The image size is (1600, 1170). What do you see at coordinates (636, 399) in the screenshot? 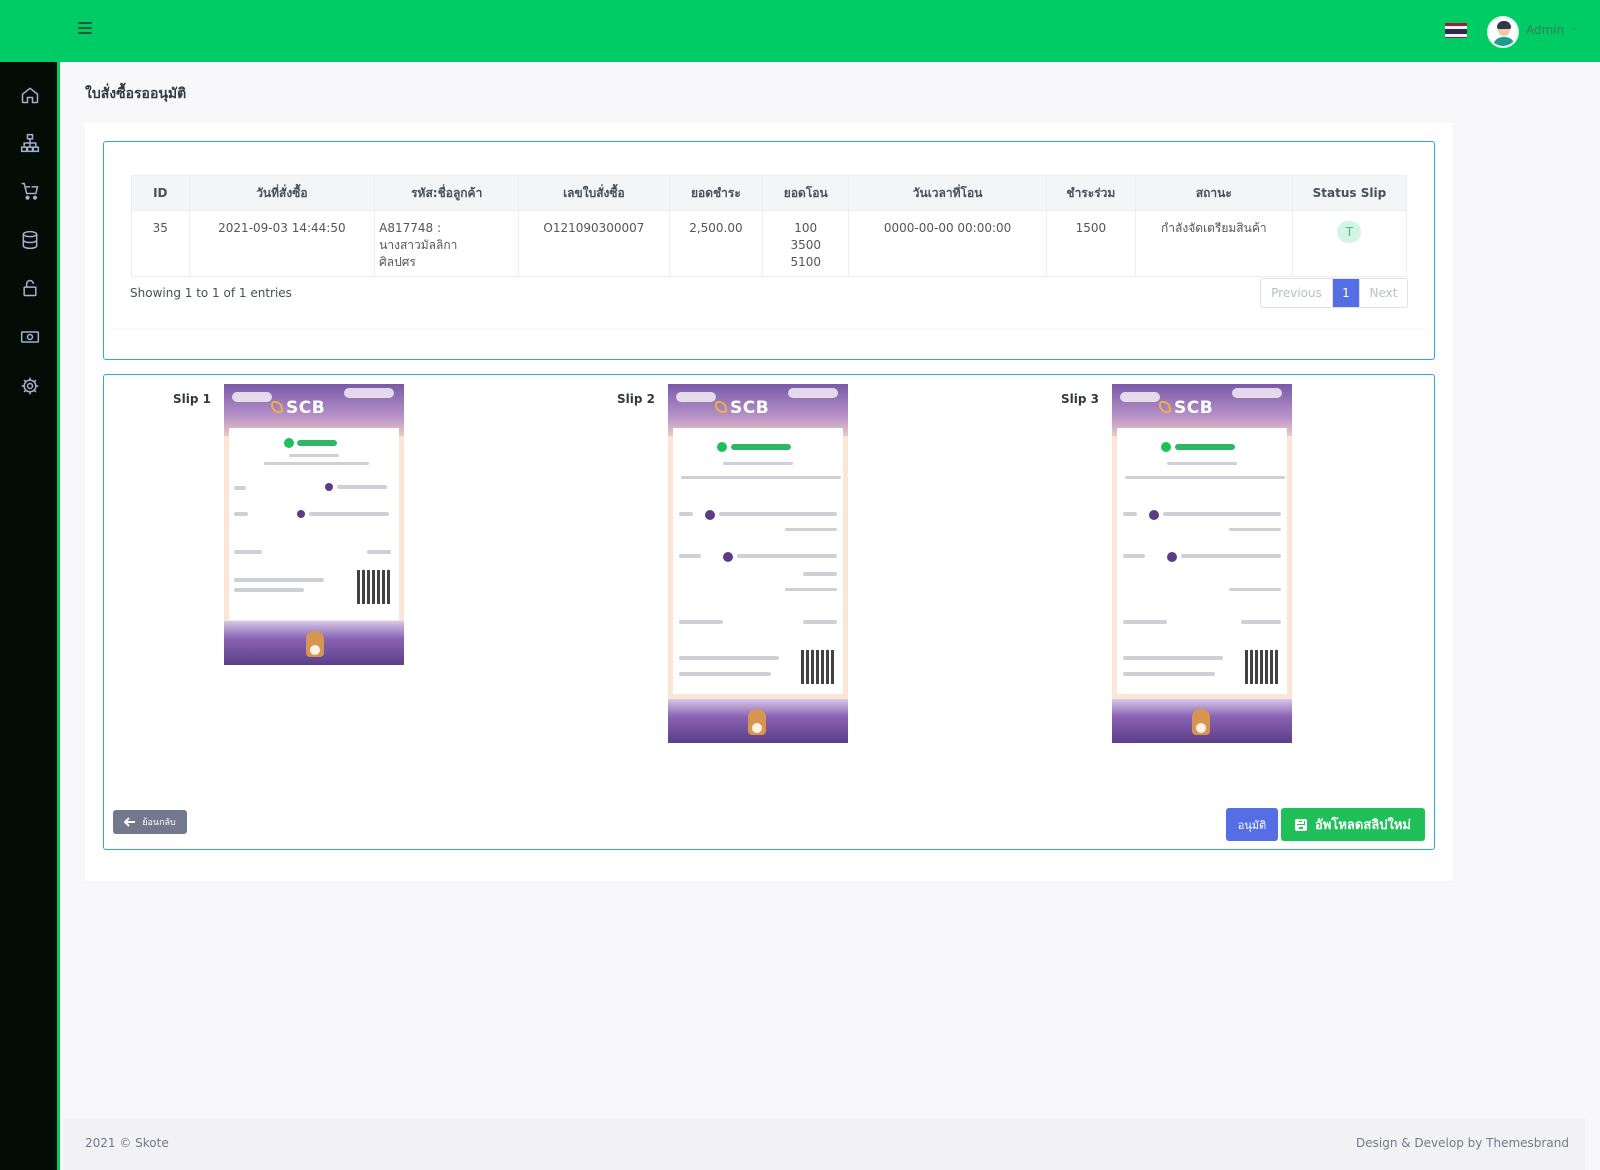
I see `slip-2-label: Slip 2` at bounding box center [636, 399].